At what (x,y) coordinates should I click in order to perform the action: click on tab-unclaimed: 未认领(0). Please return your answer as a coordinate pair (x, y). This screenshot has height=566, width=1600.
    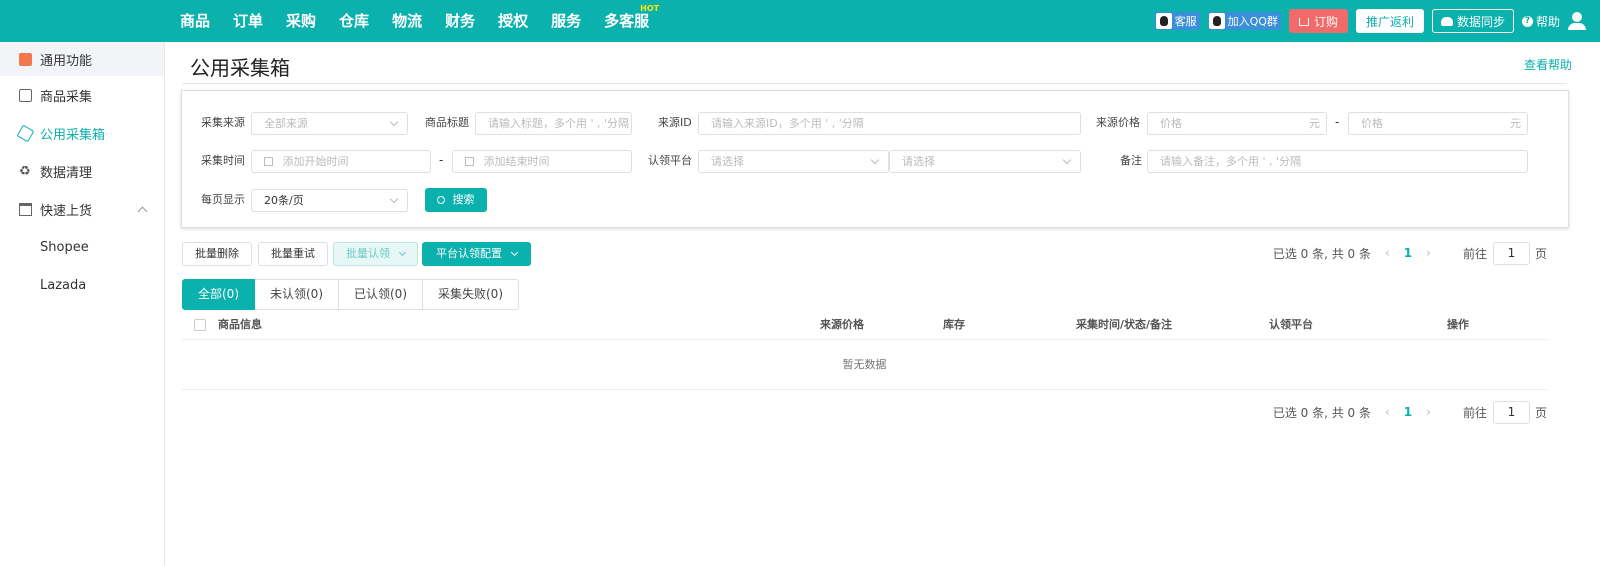
    Looking at the image, I should click on (297, 294).